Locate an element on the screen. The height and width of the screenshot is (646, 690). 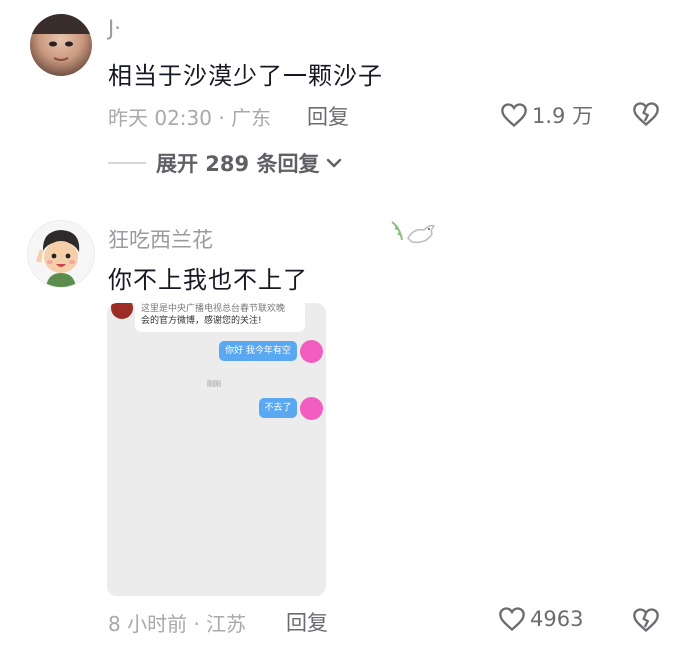
like-button: 4963 is located at coordinates (540, 619).